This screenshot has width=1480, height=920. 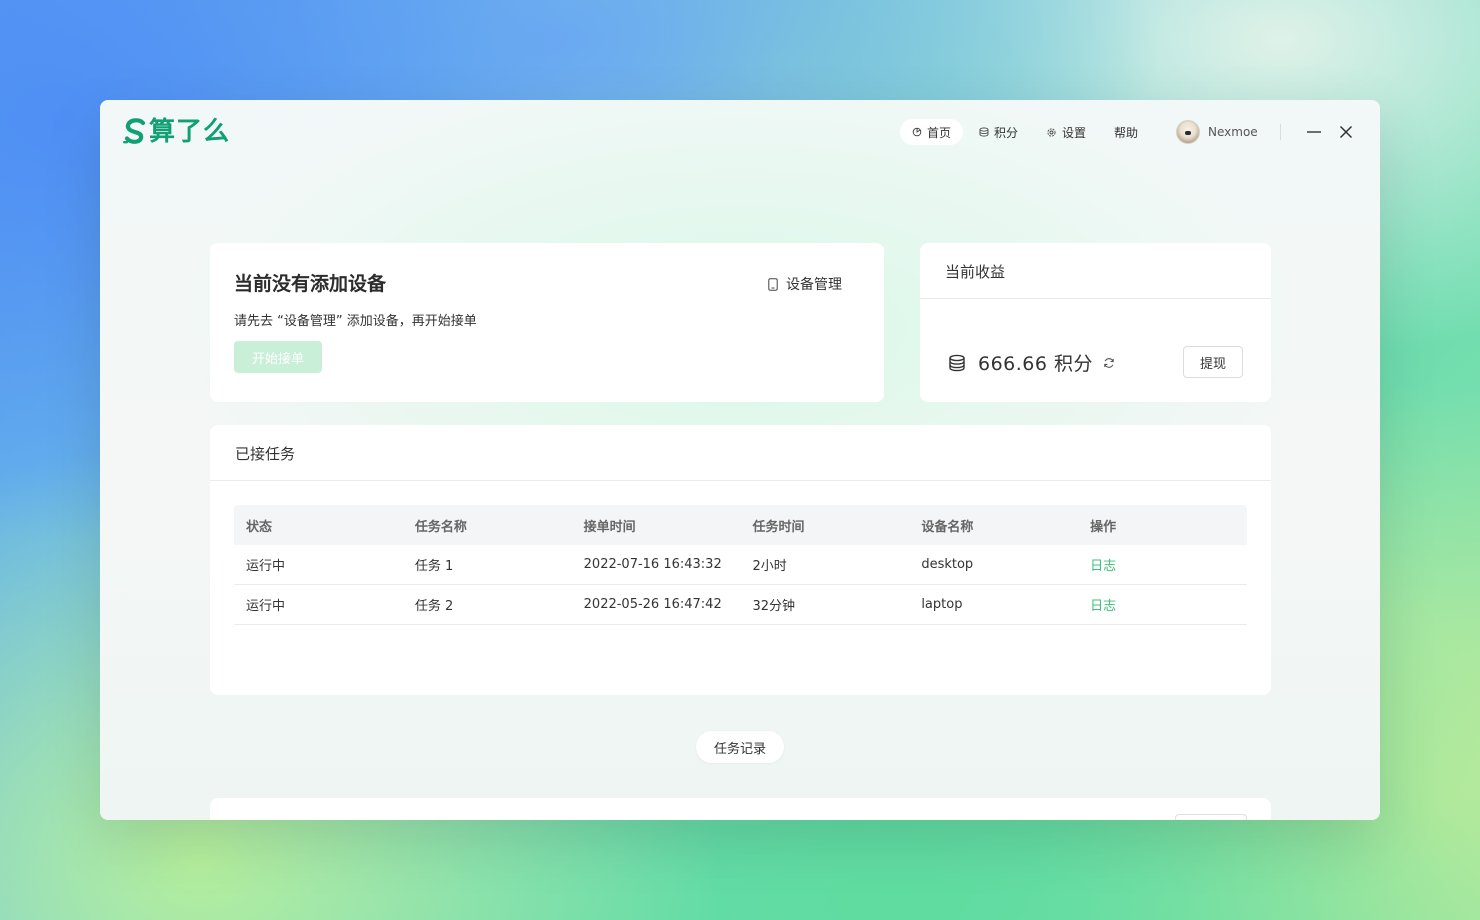 I want to click on column-header-accept-time: 接单时间, so click(x=609, y=527).